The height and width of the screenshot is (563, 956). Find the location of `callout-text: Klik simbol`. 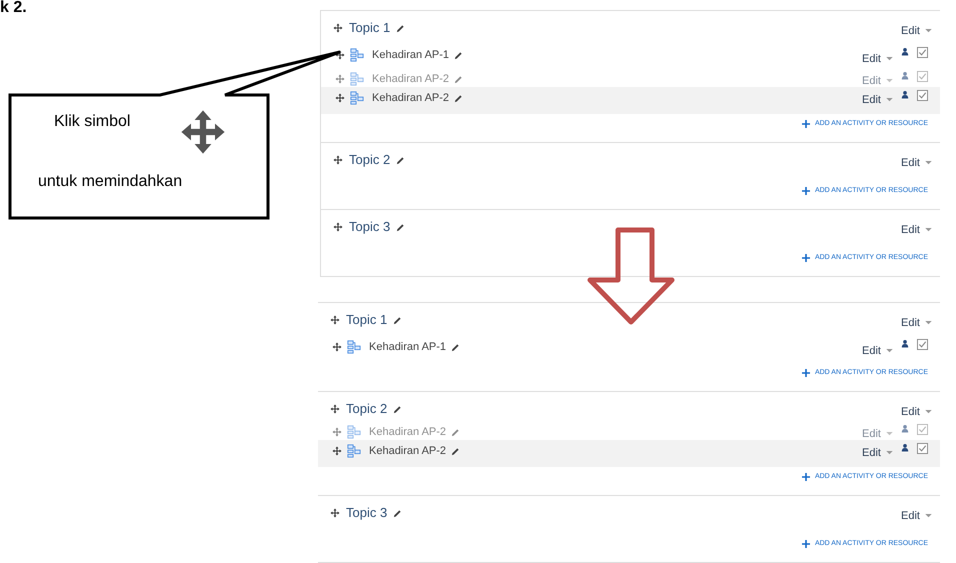

callout-text: Klik simbol is located at coordinates (92, 122).